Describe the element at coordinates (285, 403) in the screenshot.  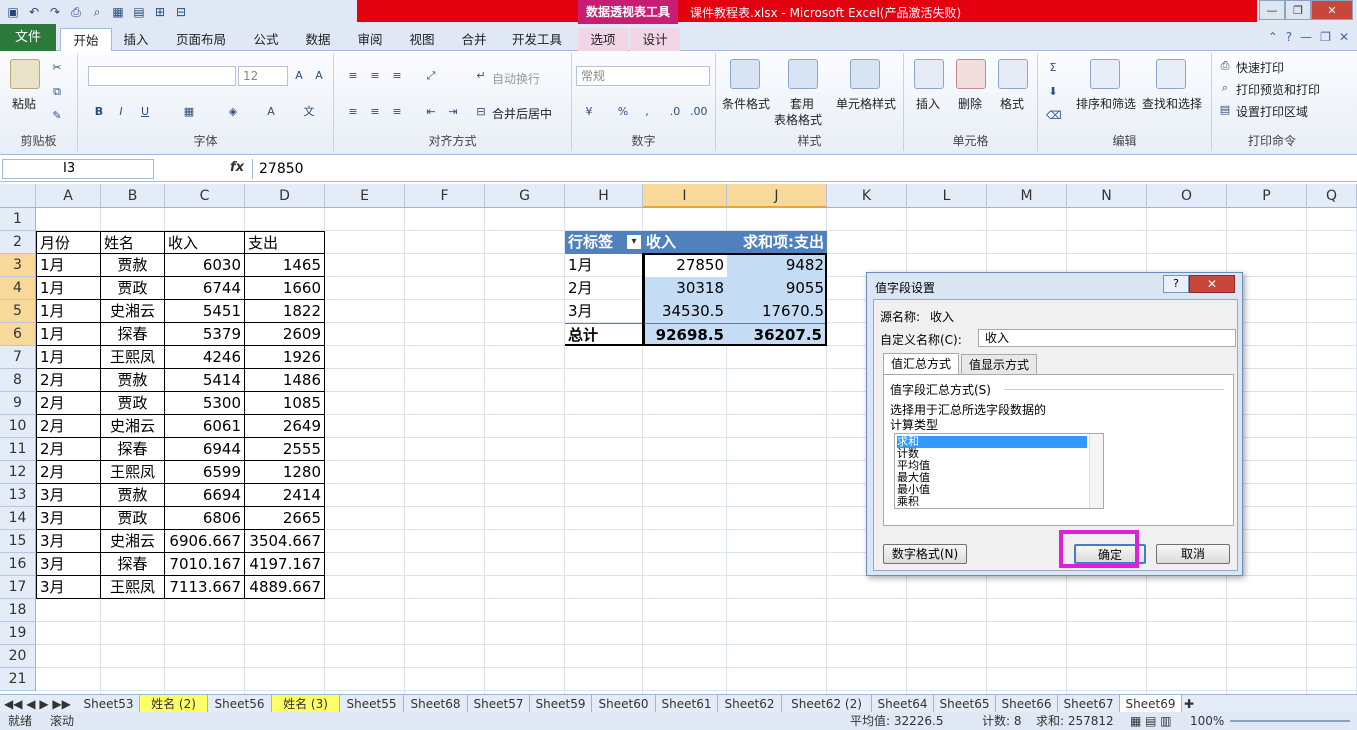
I see `table-cell: 1085` at that location.